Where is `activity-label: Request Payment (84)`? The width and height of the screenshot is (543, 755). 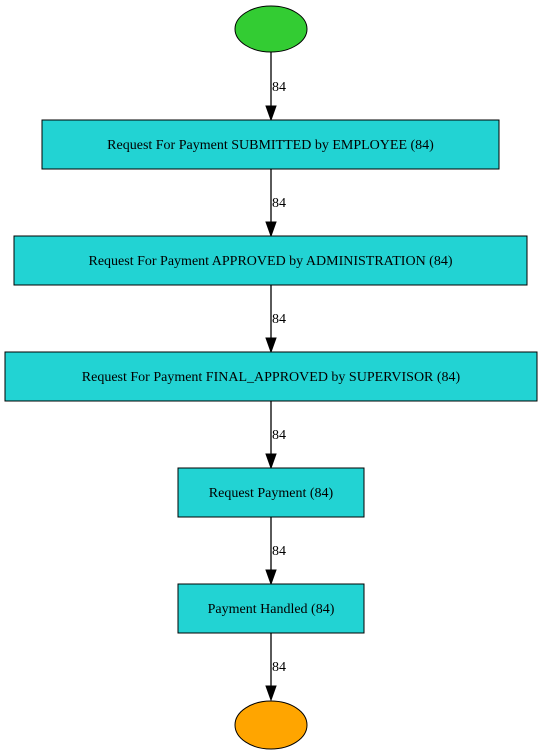
activity-label: Request Payment (84) is located at coordinates (271, 493).